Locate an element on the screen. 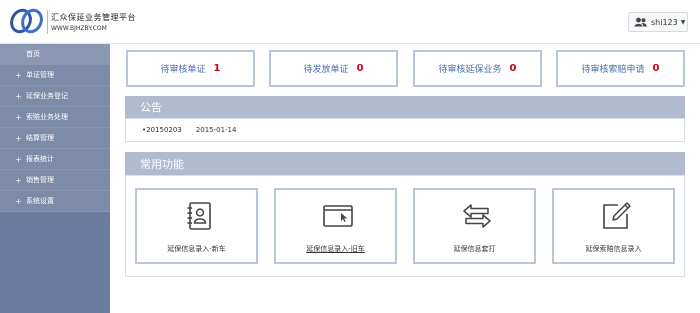  func-claim-entry: 延保索赔信息录入 is located at coordinates (613, 226).